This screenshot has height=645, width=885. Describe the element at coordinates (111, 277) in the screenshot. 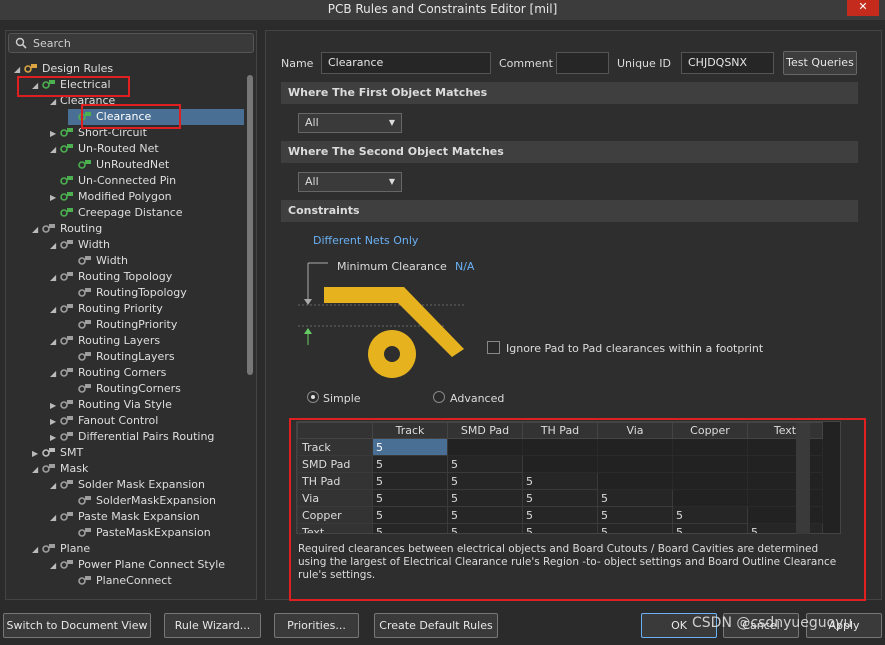

I see `tree-item: ◢ Routing Topology` at that location.